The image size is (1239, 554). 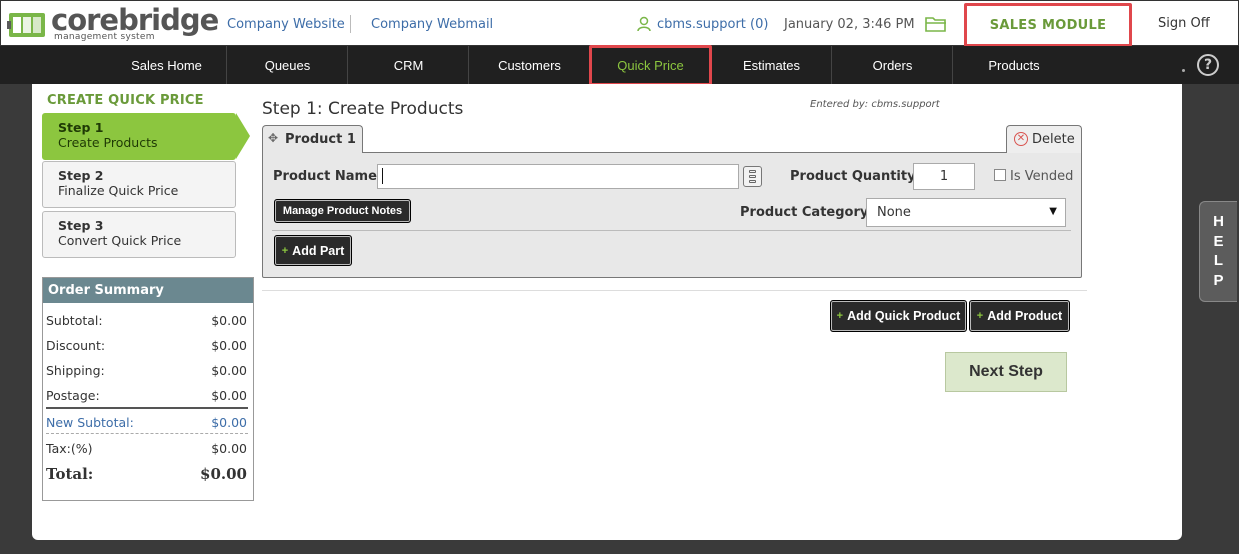 I want to click on panel-divider, so click(x=671, y=230).